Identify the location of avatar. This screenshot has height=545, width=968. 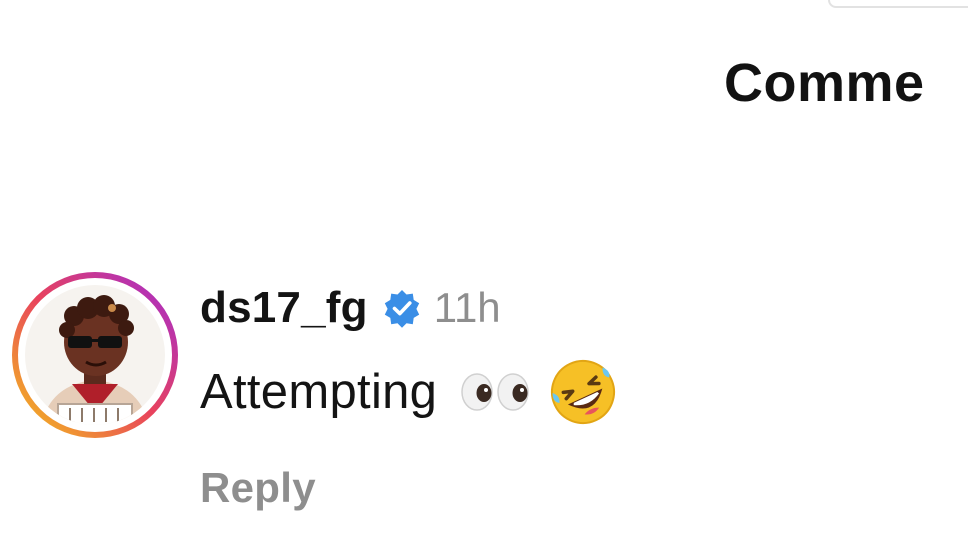
(95, 355).